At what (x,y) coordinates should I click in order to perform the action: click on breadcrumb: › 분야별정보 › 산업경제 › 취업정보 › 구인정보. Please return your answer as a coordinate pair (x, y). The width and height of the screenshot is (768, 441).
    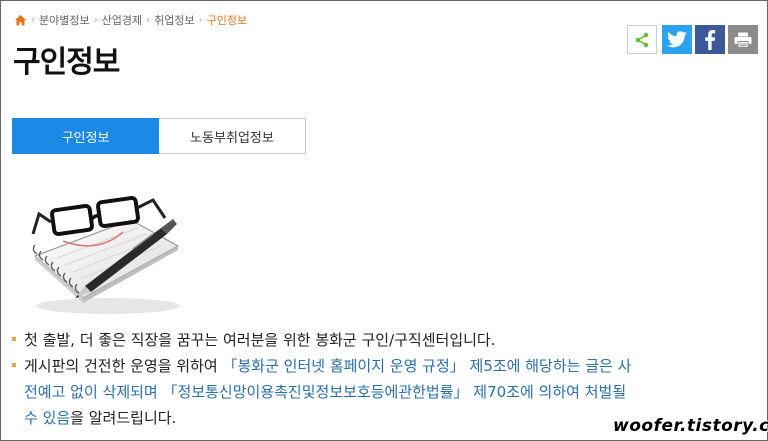
    Looking at the image, I should click on (130, 20).